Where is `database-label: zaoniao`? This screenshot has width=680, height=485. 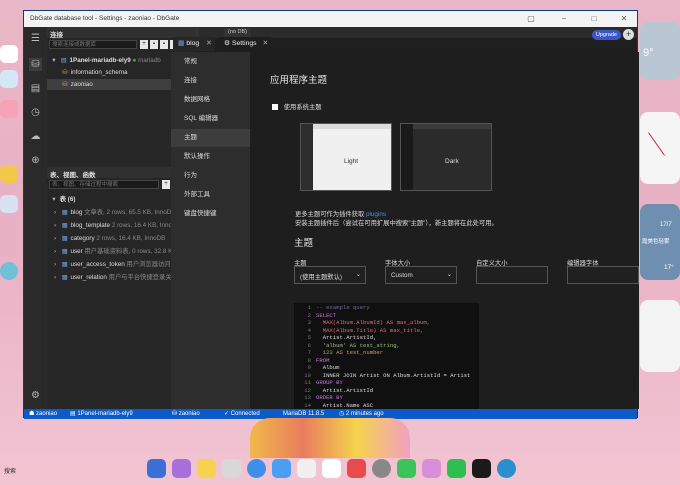 database-label: zaoniao is located at coordinates (81, 84).